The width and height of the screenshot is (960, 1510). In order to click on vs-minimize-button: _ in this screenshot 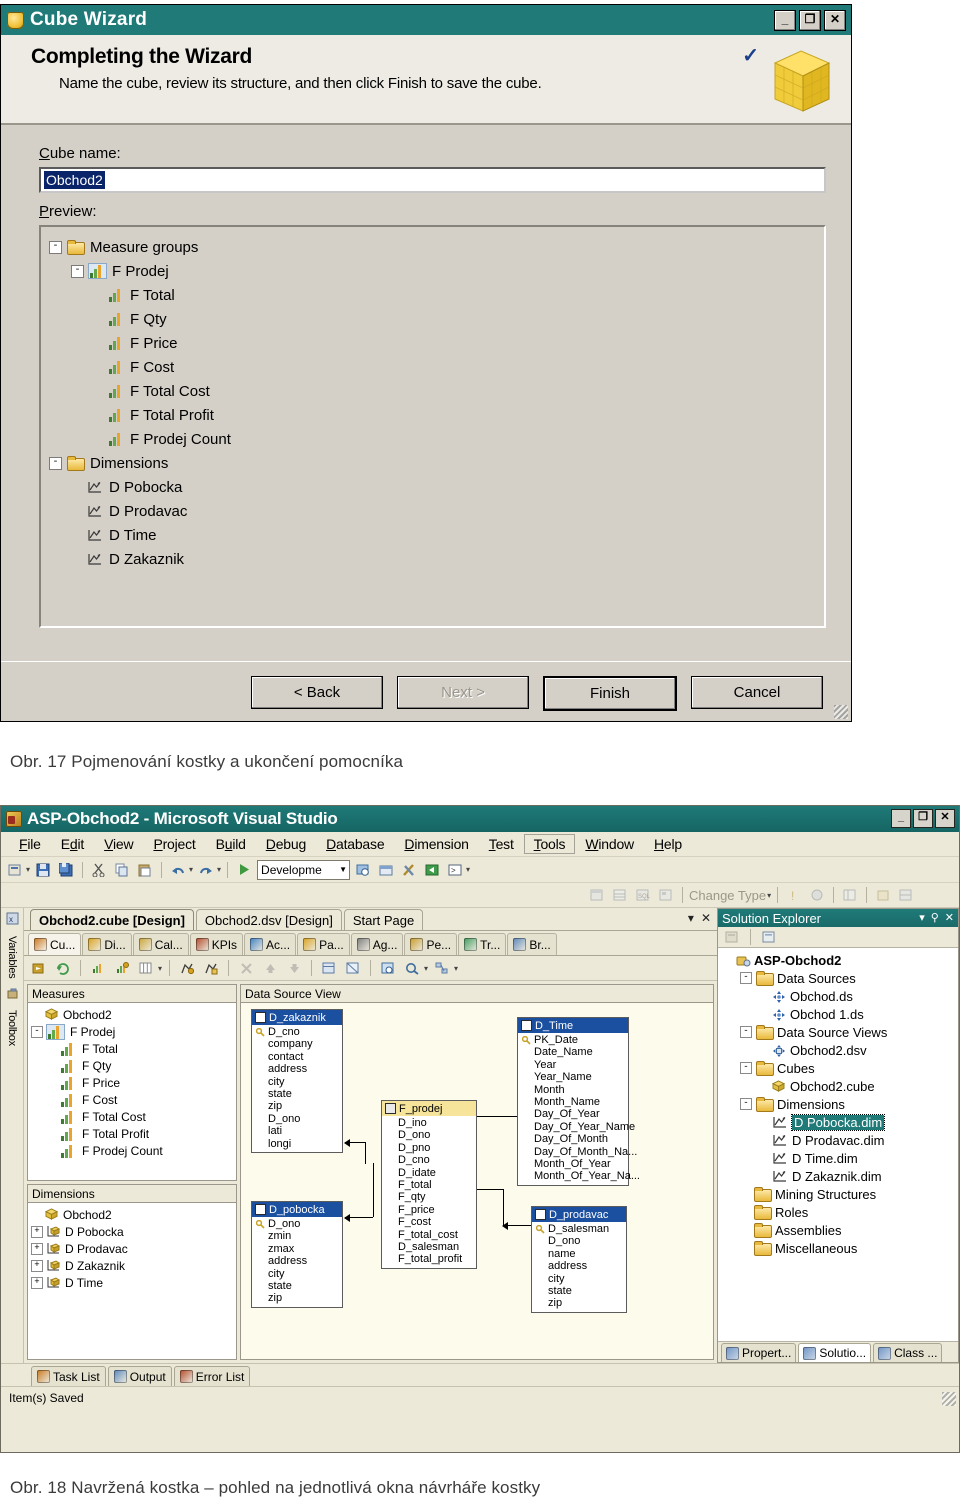, I will do `click(901, 818)`.